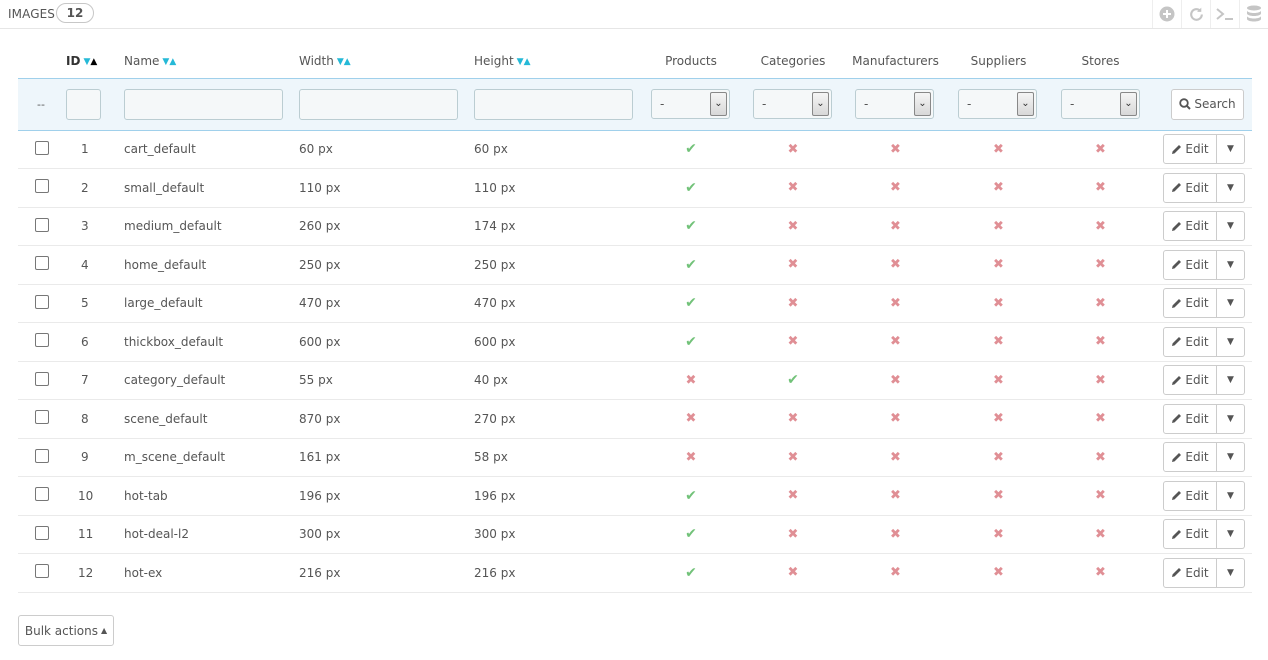  What do you see at coordinates (86, 534) in the screenshot?
I see `row-id: 11` at bounding box center [86, 534].